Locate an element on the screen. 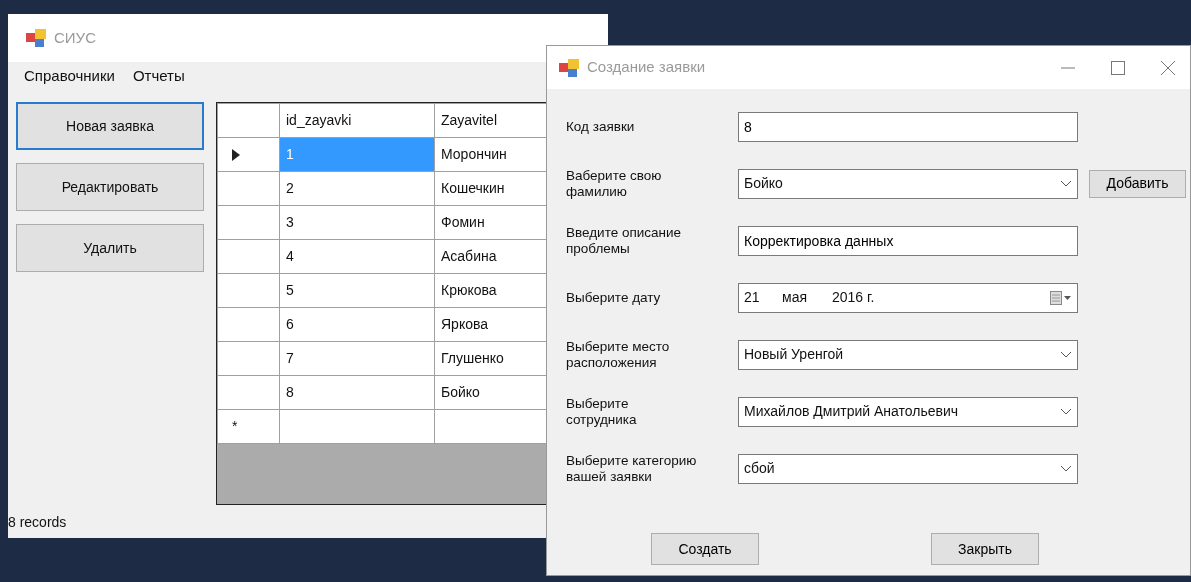 The width and height of the screenshot is (1191, 582). action-button: Редактировать is located at coordinates (110, 187).